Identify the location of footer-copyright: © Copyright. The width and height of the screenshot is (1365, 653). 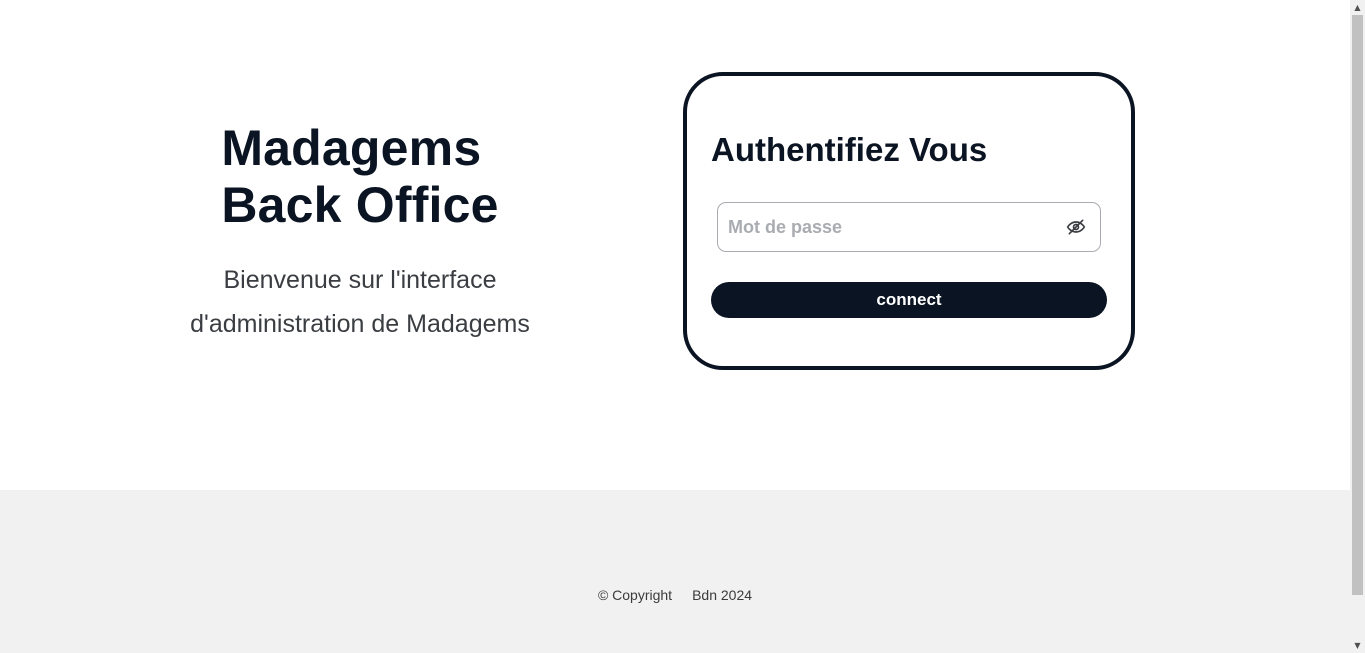
(635, 595).